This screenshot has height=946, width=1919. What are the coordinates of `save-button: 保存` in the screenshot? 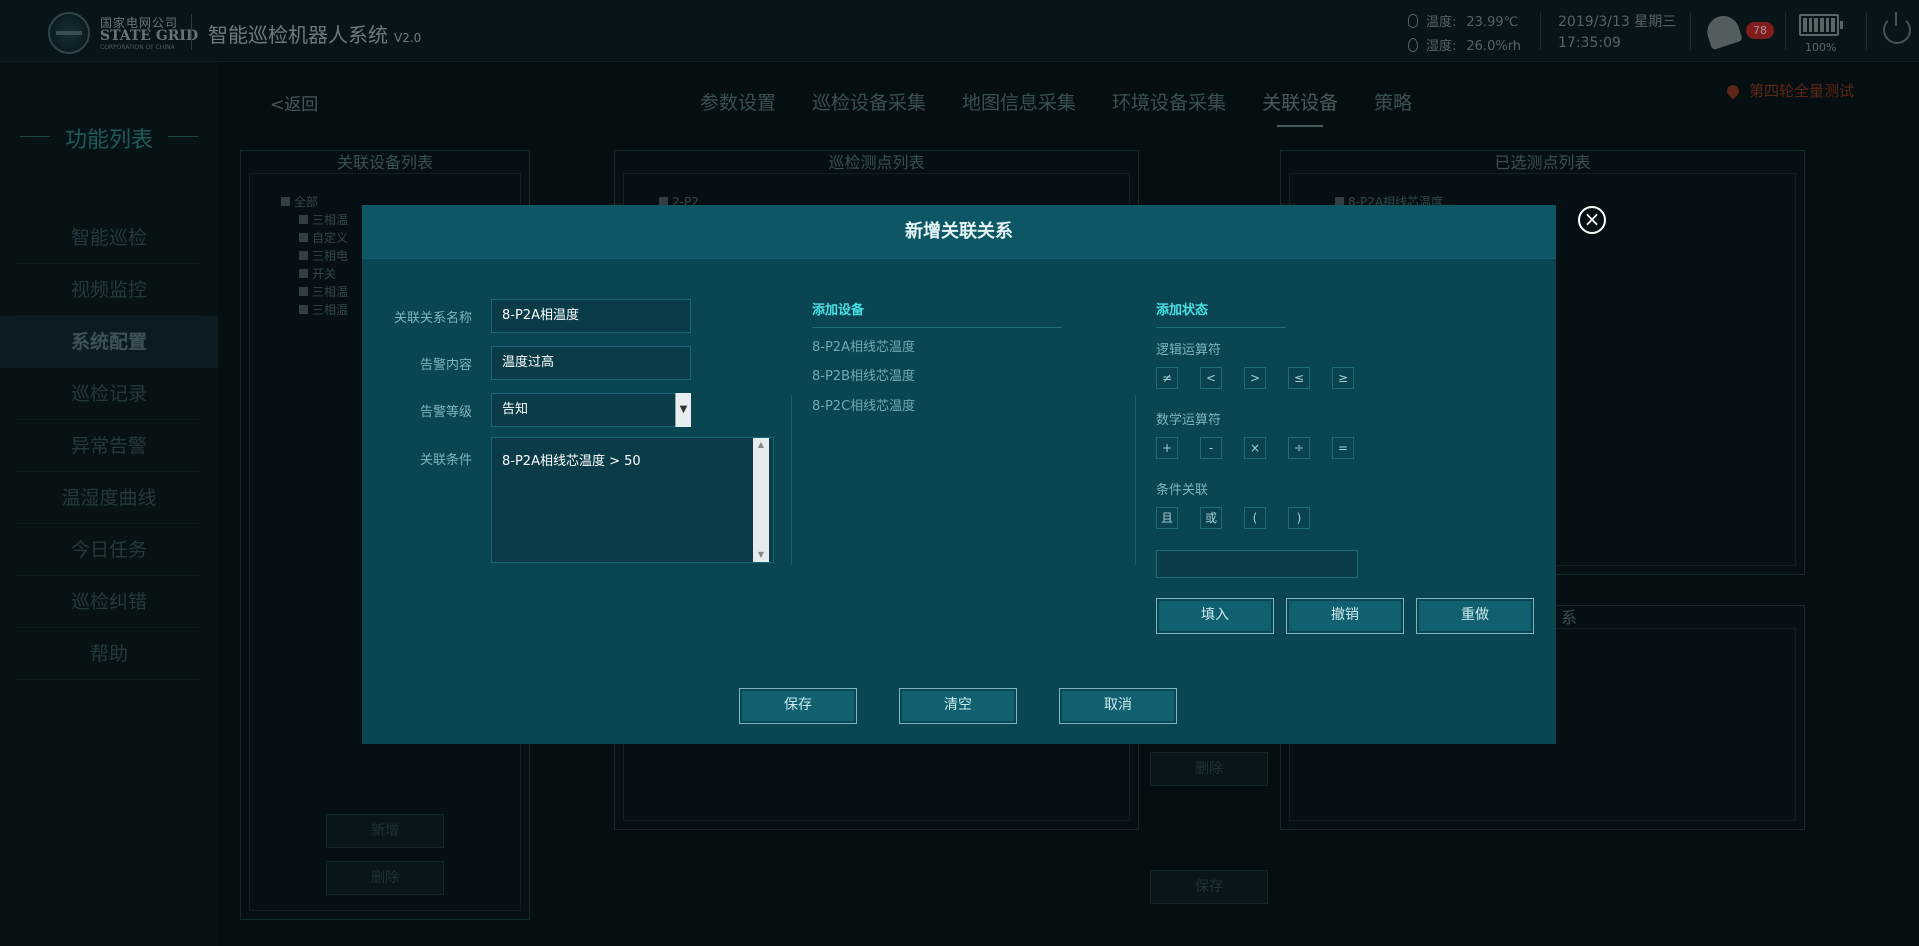 It's located at (798, 706).